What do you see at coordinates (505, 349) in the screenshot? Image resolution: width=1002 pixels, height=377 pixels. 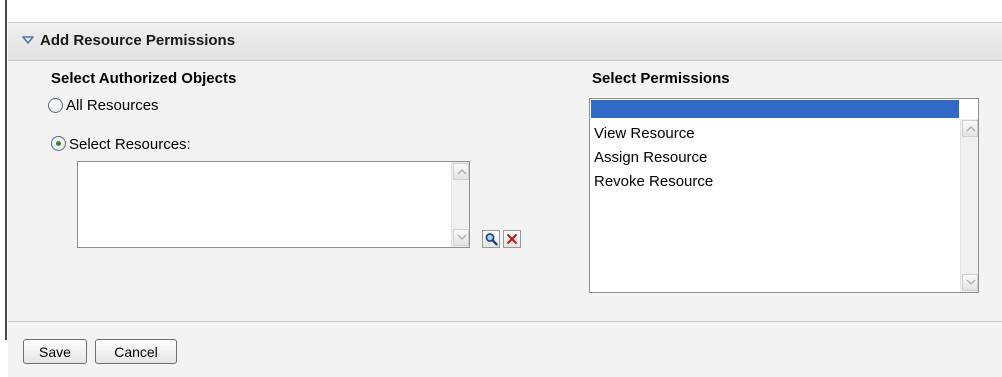 I see `panel-footer: Save Cancel` at bounding box center [505, 349].